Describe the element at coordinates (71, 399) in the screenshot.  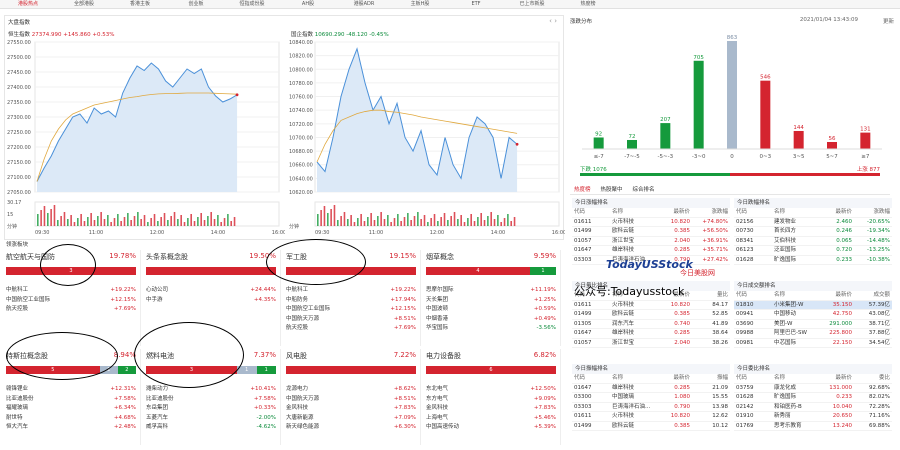
I see `sector-stock-row: 比亚迪股份 +7.58%` at that location.